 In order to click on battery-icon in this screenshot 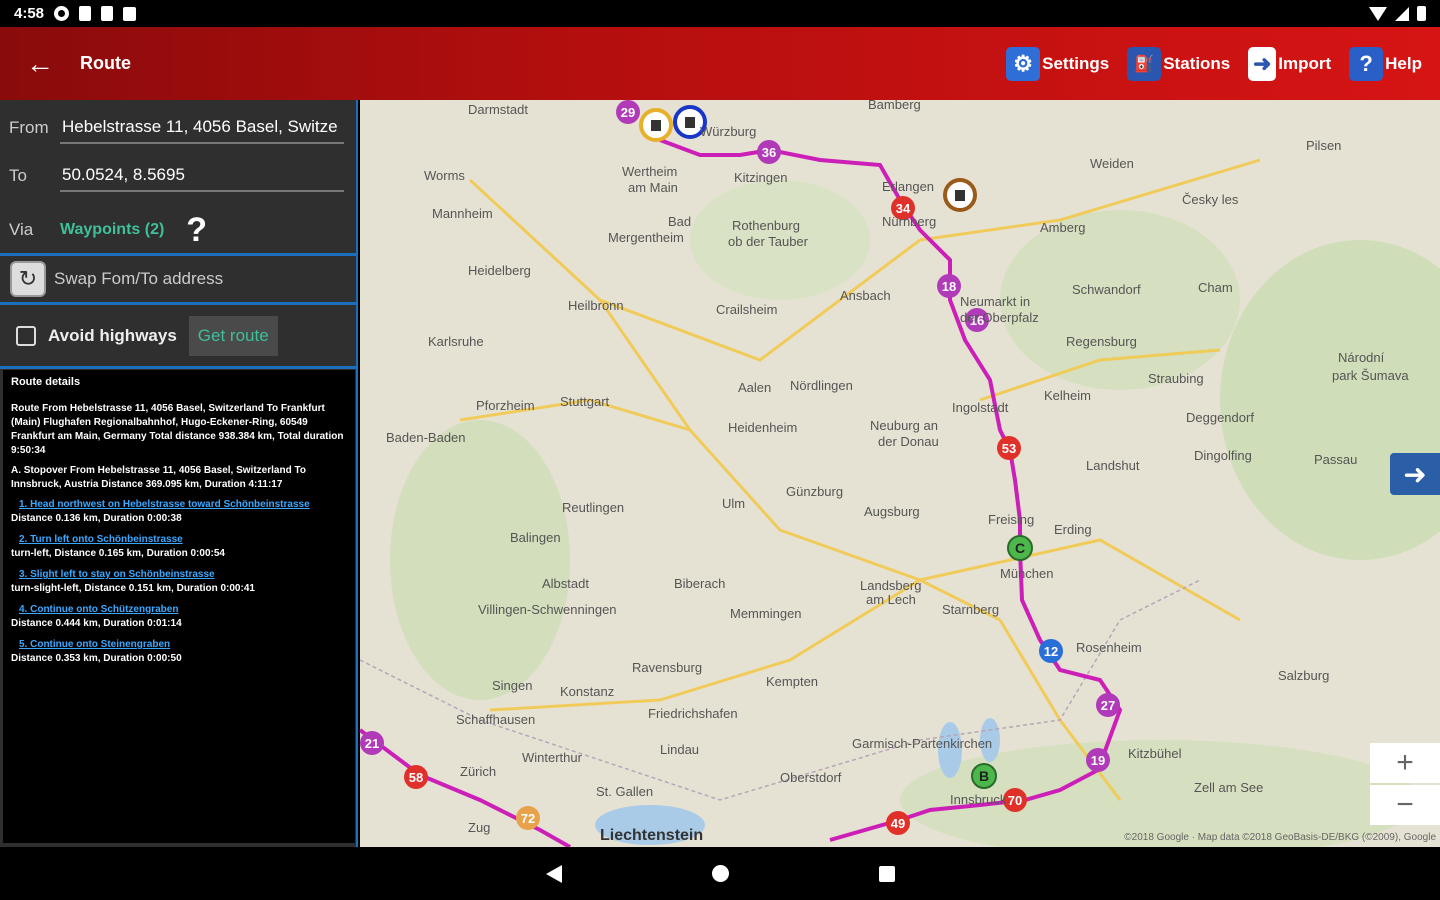, I will do `click(1421, 13)`.